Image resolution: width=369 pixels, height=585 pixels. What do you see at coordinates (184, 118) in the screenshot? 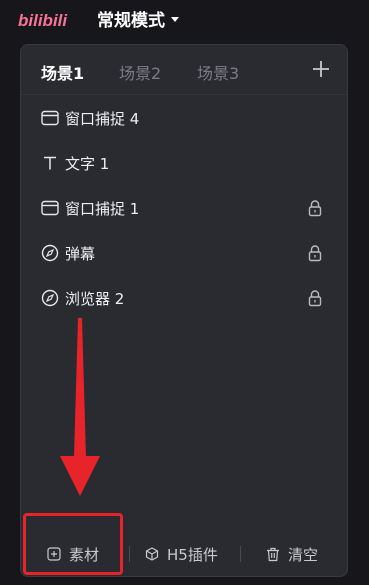
I see `source-item: 窗口捕捉 4` at bounding box center [184, 118].